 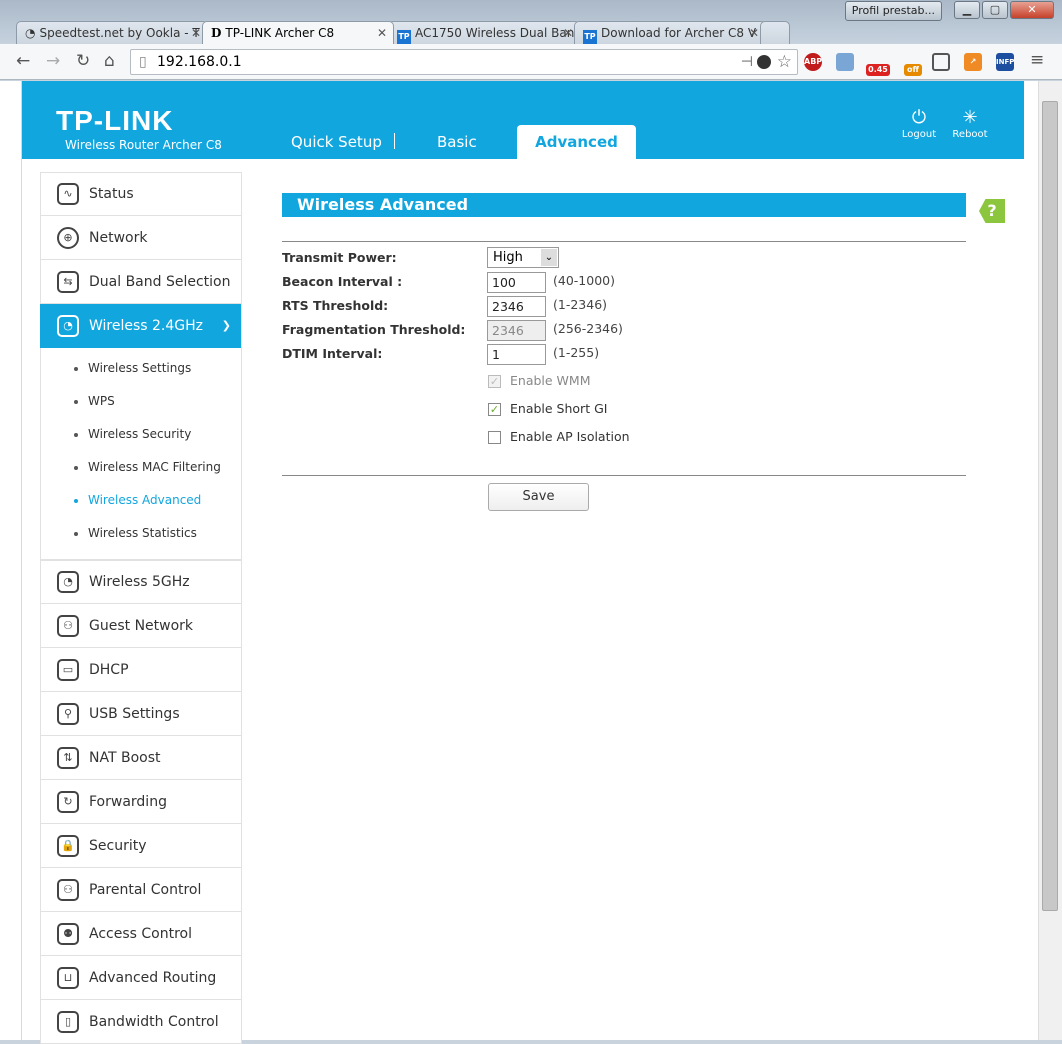 I want to click on forward-icon: →, so click(x=53, y=61).